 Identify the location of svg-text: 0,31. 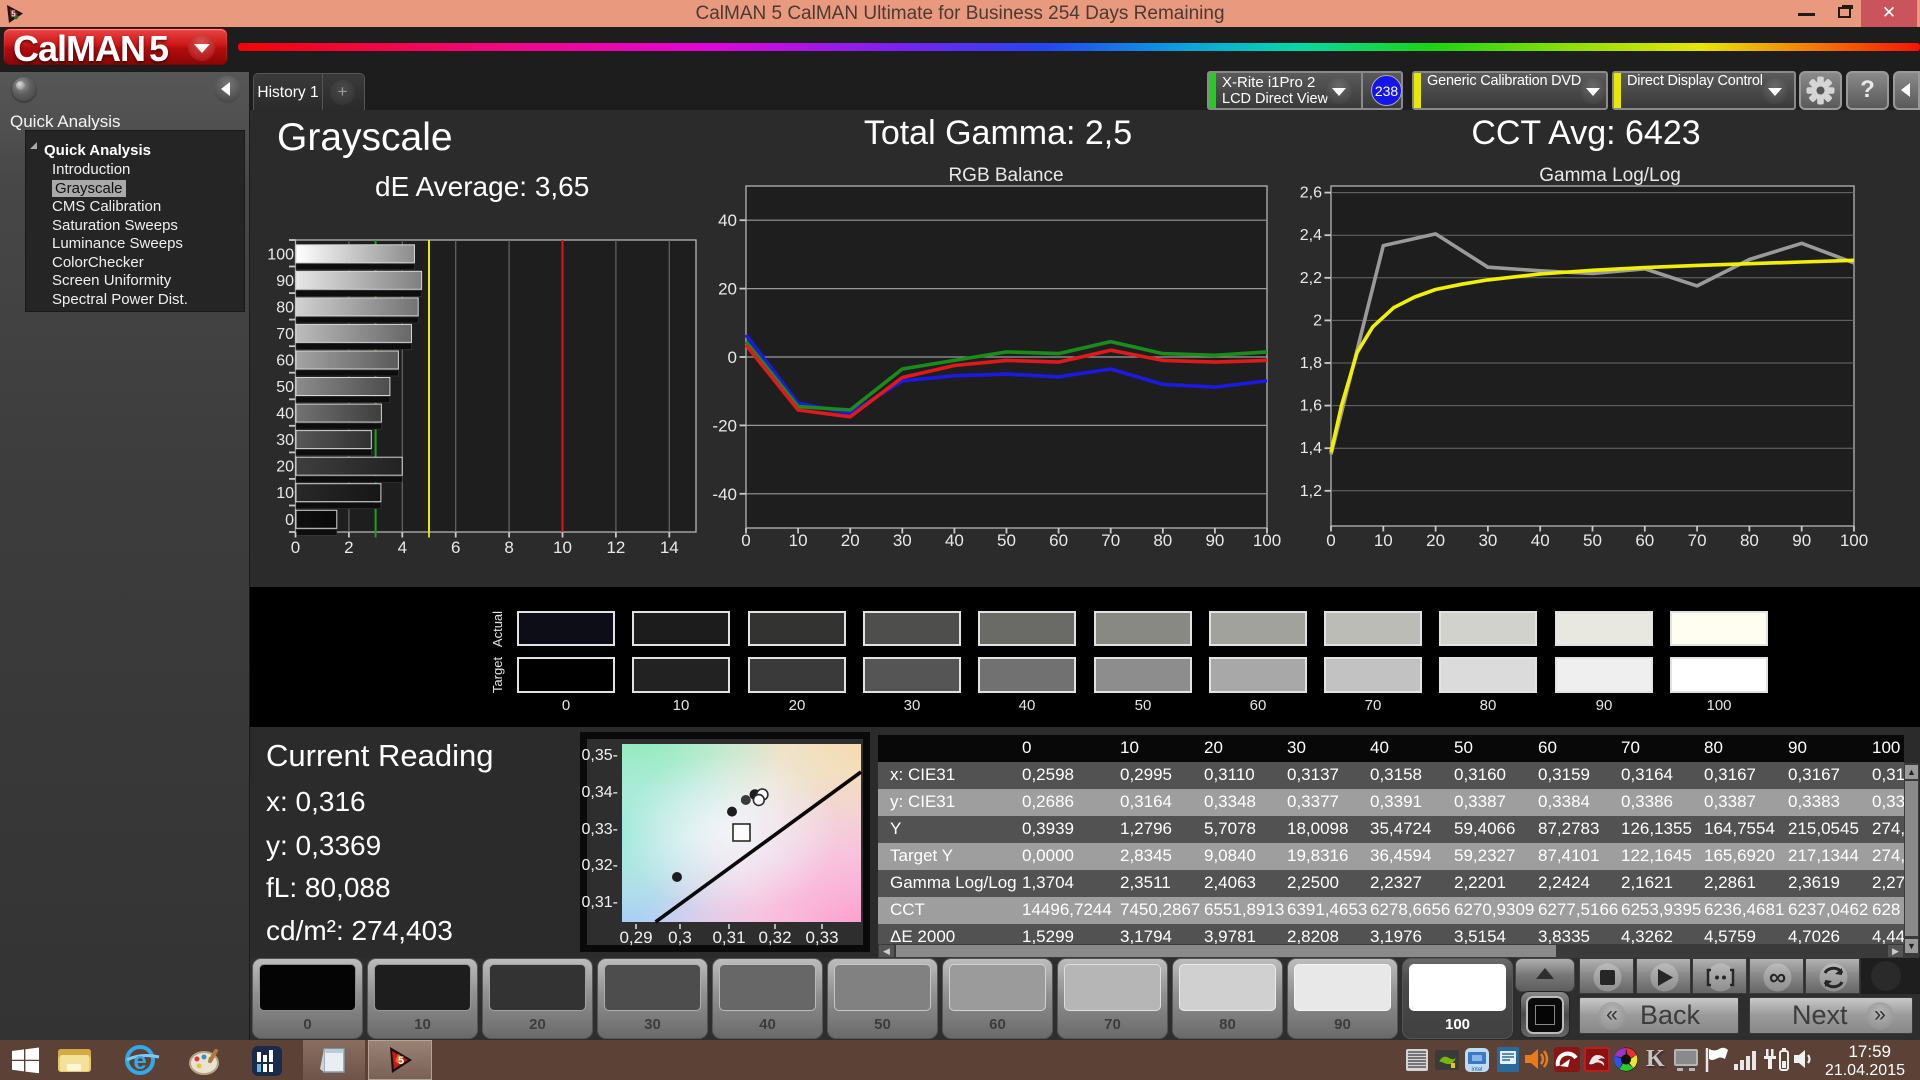
(728, 937).